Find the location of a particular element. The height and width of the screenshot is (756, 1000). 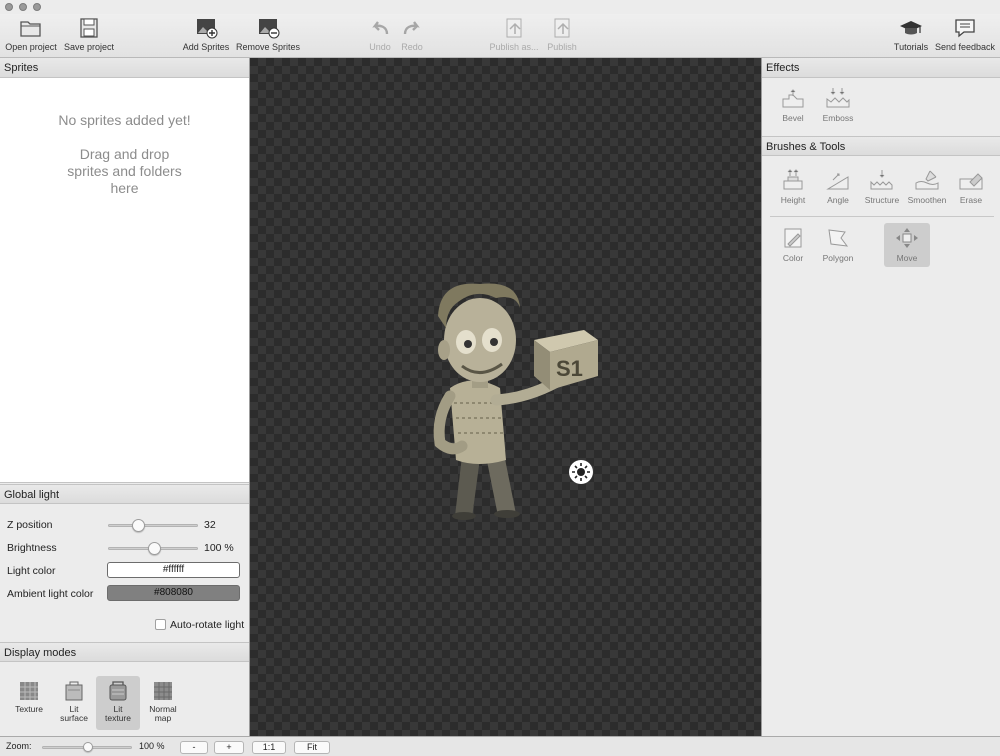

structure-tool-button: Structure is located at coordinates (882, 186).